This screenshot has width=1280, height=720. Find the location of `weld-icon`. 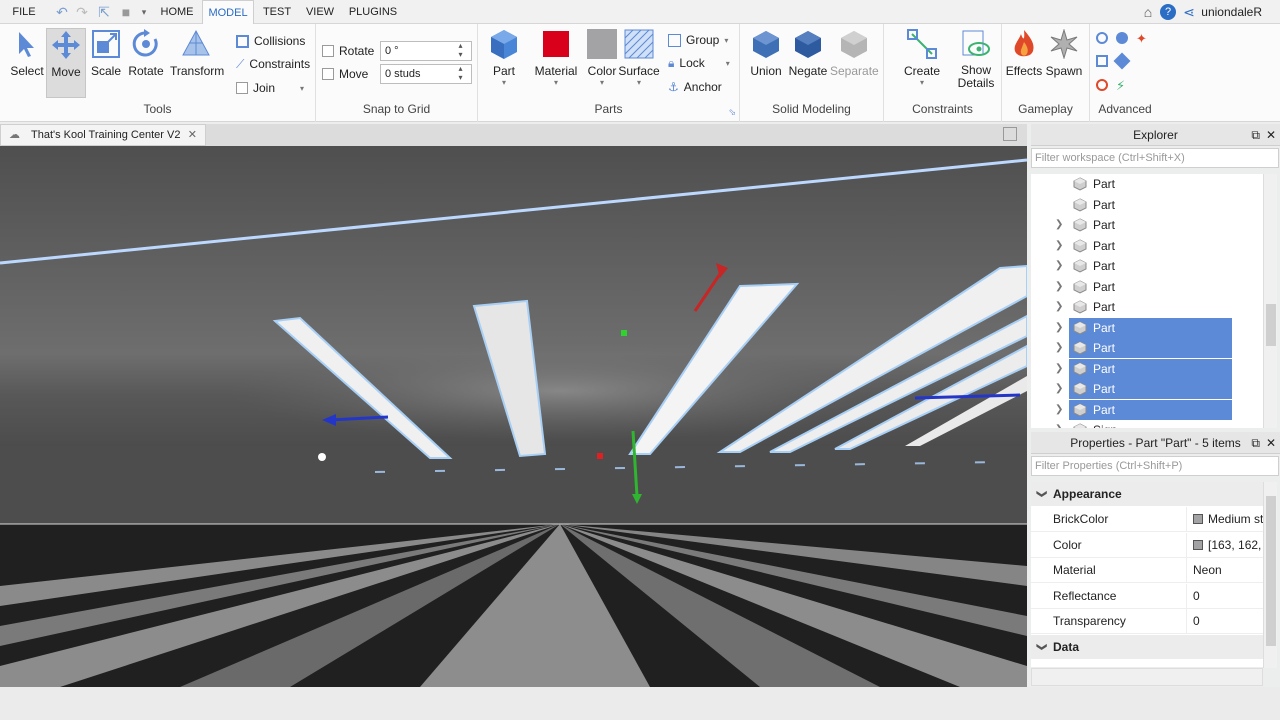

weld-icon is located at coordinates (1122, 38).